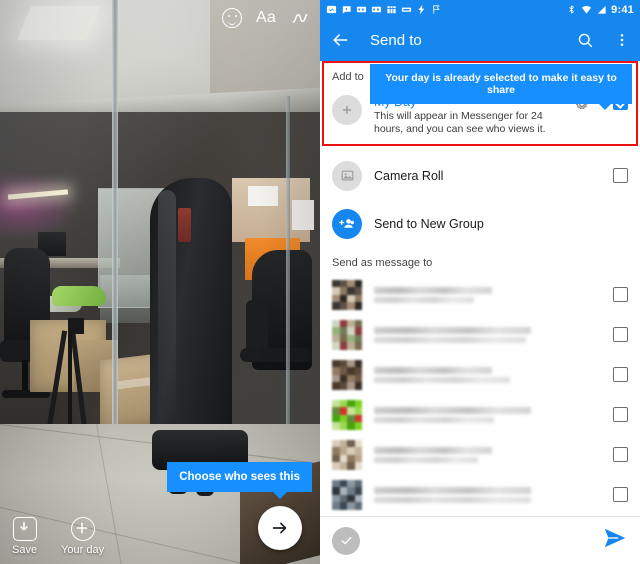 The height and width of the screenshot is (564, 640). What do you see at coordinates (406, 9) in the screenshot?
I see `battery-saver-icon` at bounding box center [406, 9].